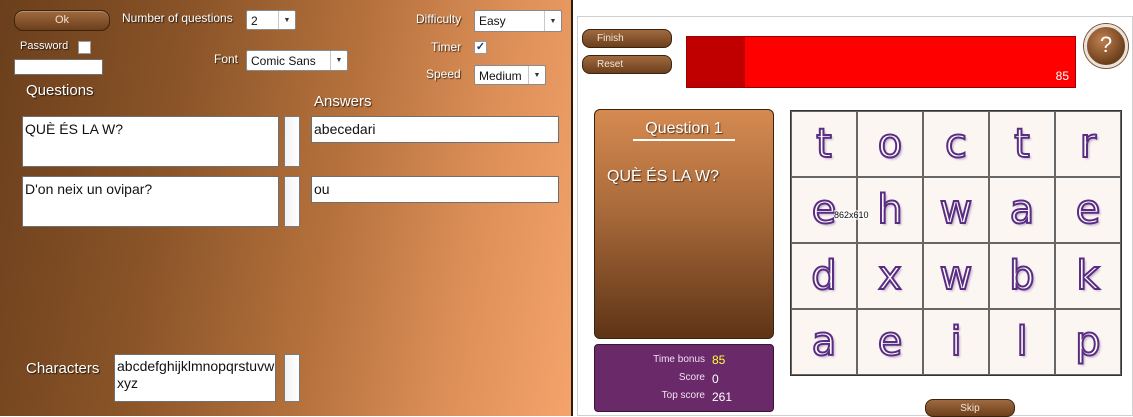  What do you see at coordinates (44, 46) in the screenshot?
I see `password-label: Password` at bounding box center [44, 46].